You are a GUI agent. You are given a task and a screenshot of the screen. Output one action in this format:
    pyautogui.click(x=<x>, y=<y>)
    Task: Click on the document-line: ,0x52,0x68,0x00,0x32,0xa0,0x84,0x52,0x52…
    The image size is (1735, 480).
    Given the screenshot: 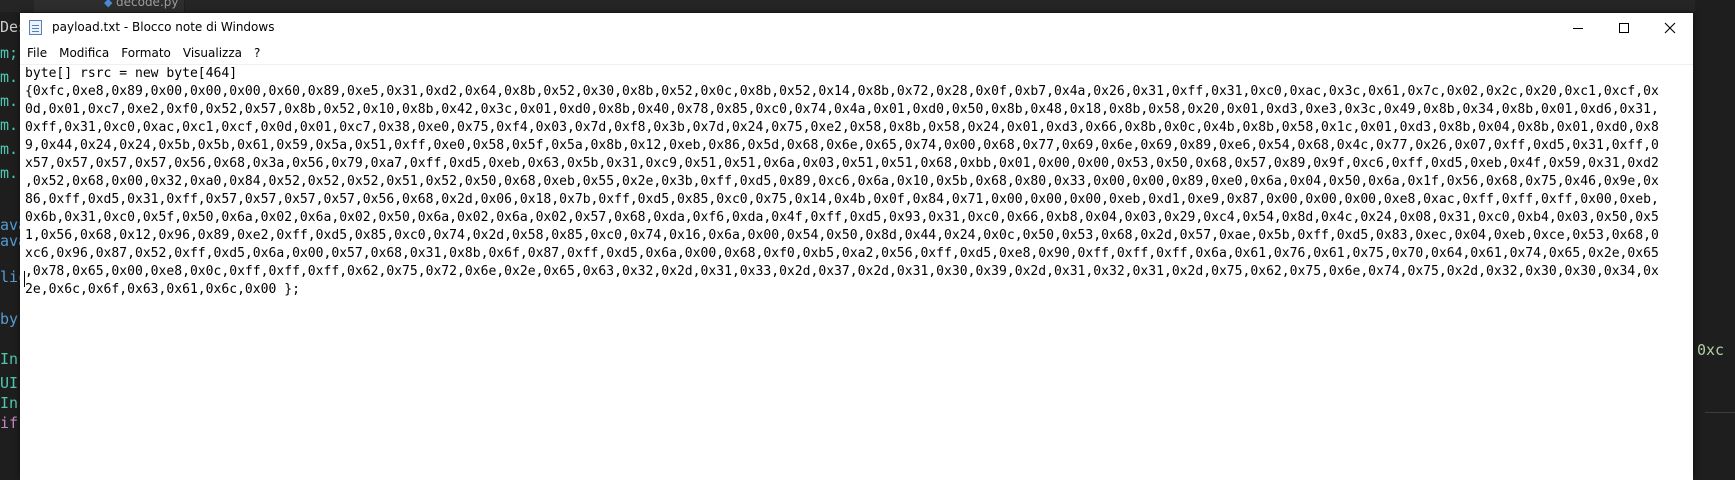 What is the action you would take?
    pyautogui.click(x=842, y=181)
    